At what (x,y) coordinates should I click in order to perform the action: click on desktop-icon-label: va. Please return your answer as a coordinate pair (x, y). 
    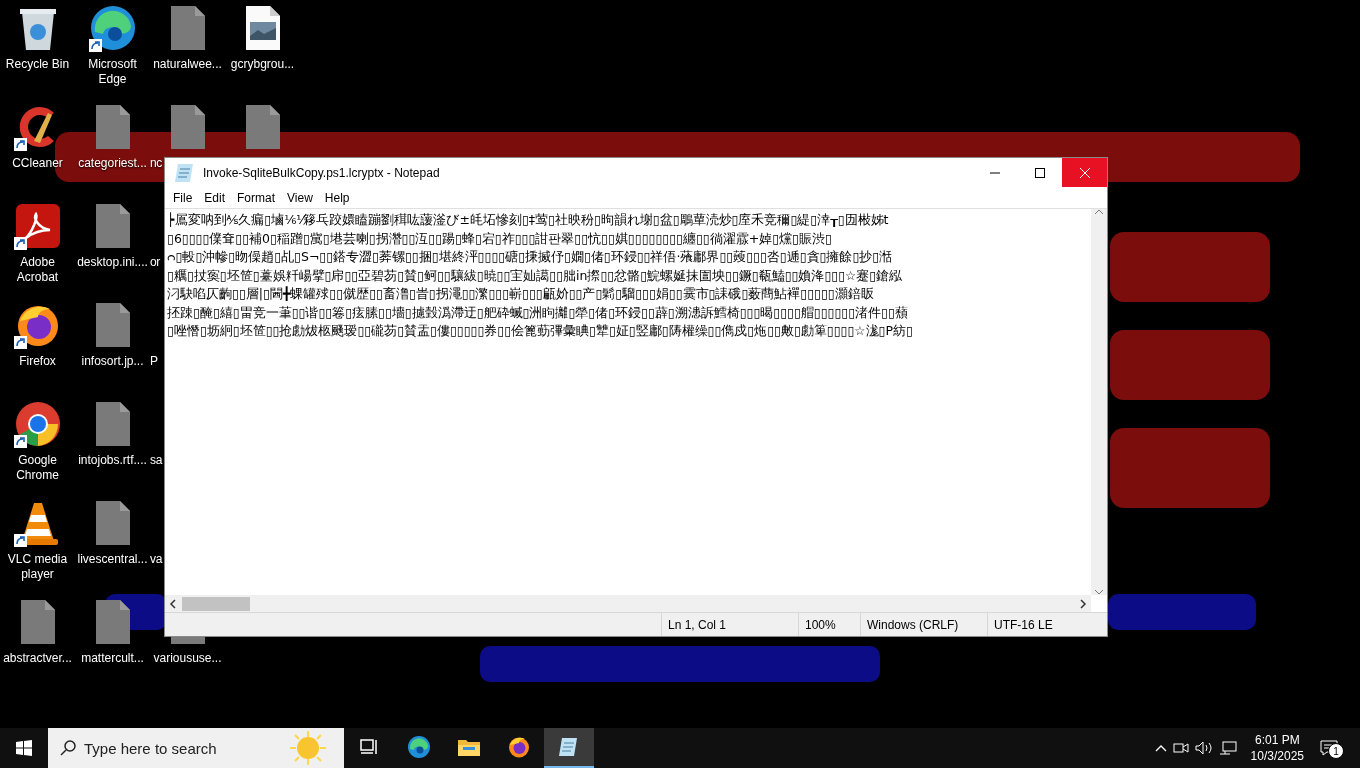
    Looking at the image, I should click on (156, 559).